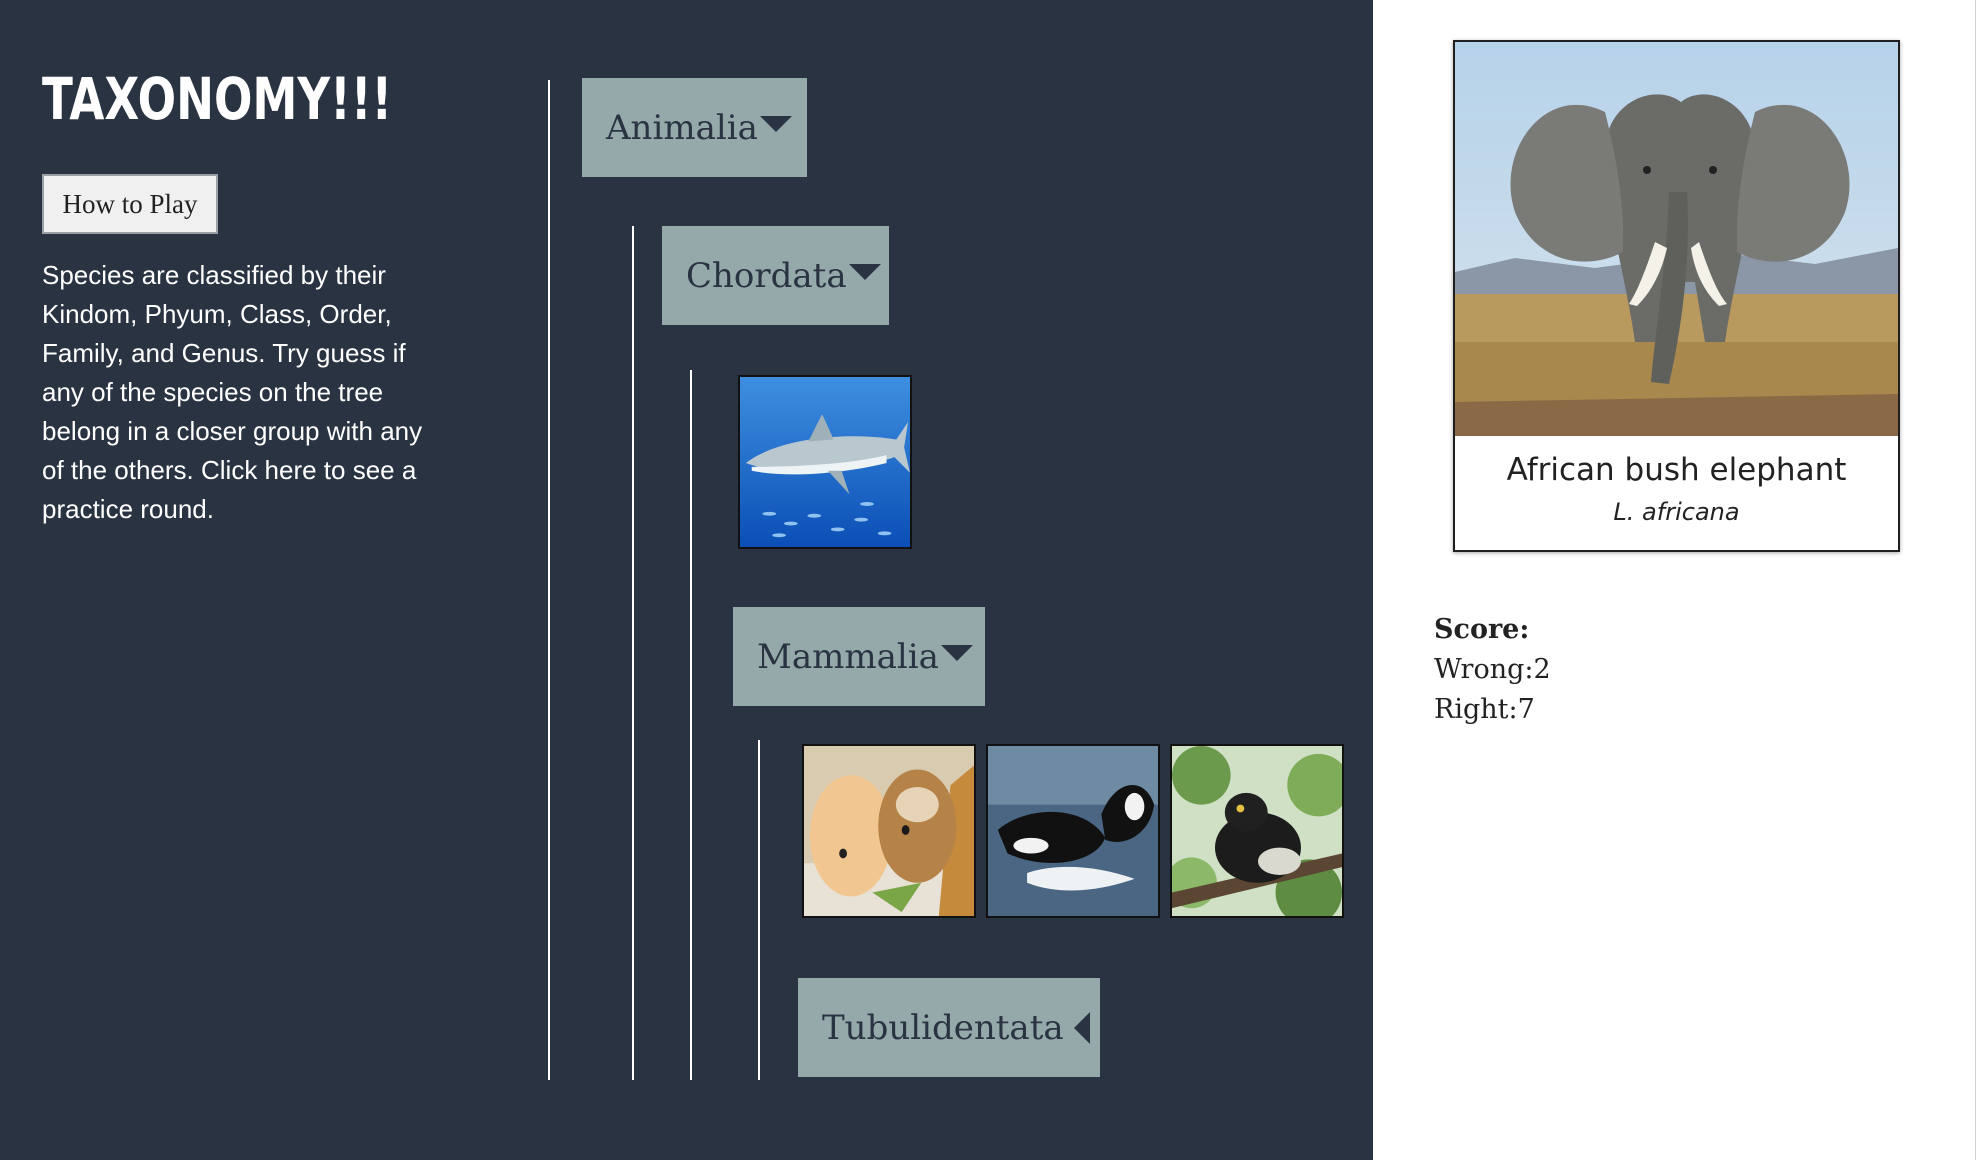 This screenshot has height=1160, width=1978. What do you see at coordinates (889, 831) in the screenshot?
I see `guinea-pig-photo` at bounding box center [889, 831].